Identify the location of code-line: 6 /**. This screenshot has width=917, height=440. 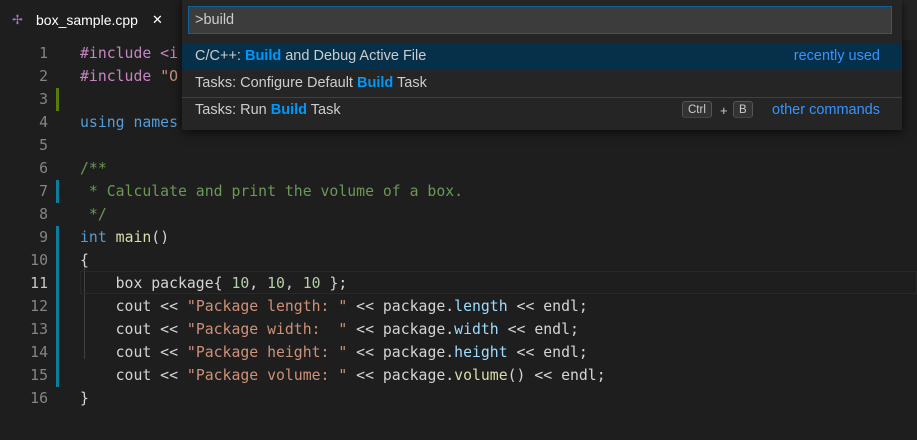
(458, 168).